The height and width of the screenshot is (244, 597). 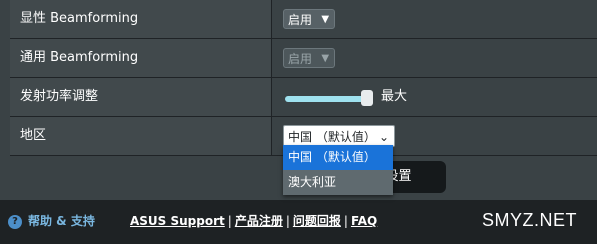 I want to click on region-option-china: 中国 （默认值）, so click(x=338, y=157).